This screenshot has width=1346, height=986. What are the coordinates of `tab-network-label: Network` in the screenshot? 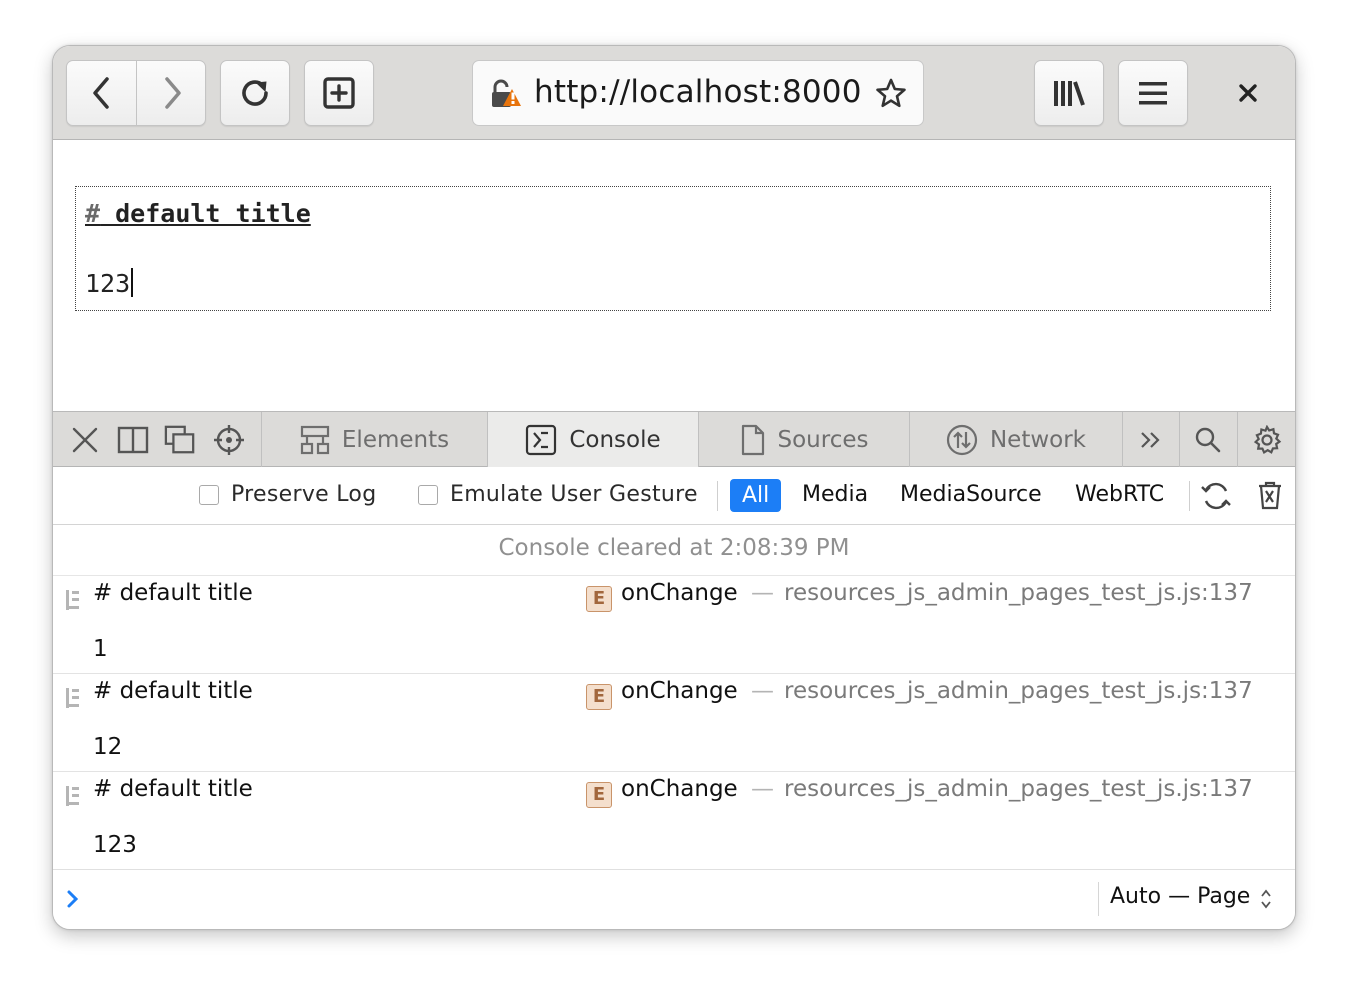 It's located at (1038, 439).